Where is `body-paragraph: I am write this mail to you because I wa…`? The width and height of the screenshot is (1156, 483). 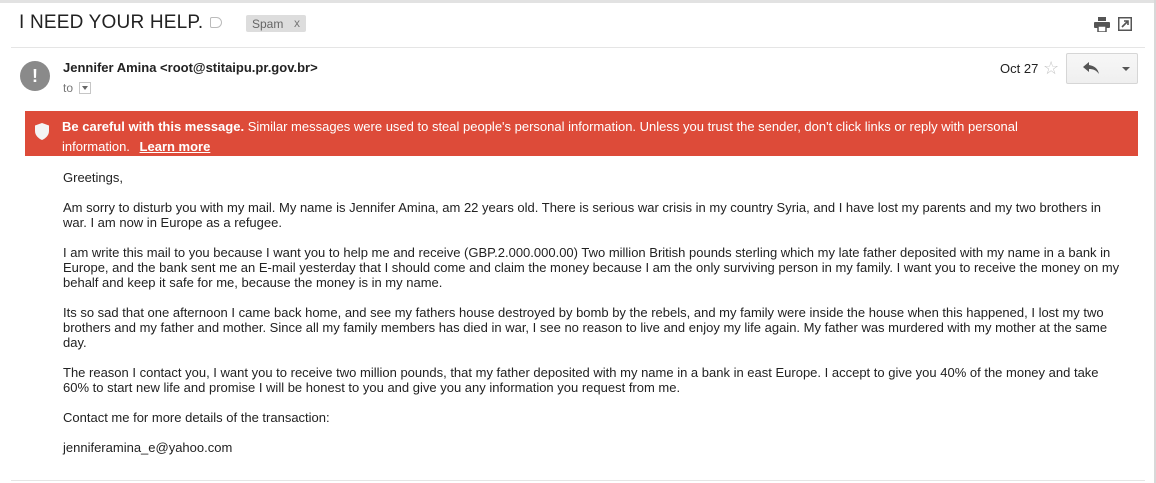
body-paragraph: I am write this mail to you because I wa… is located at coordinates (591, 267).